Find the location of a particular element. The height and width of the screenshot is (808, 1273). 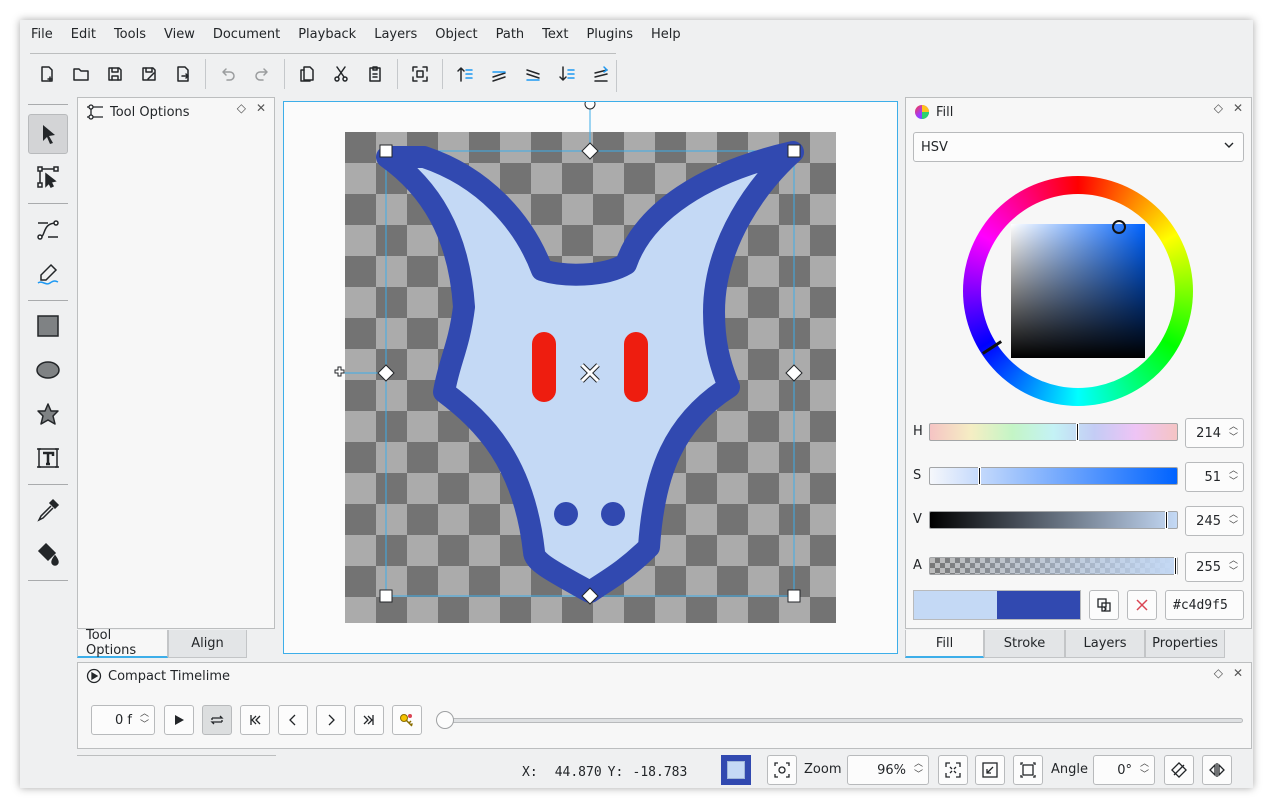

saturation-spinbox: 51 ︿ ﹀ is located at coordinates (1214, 477).